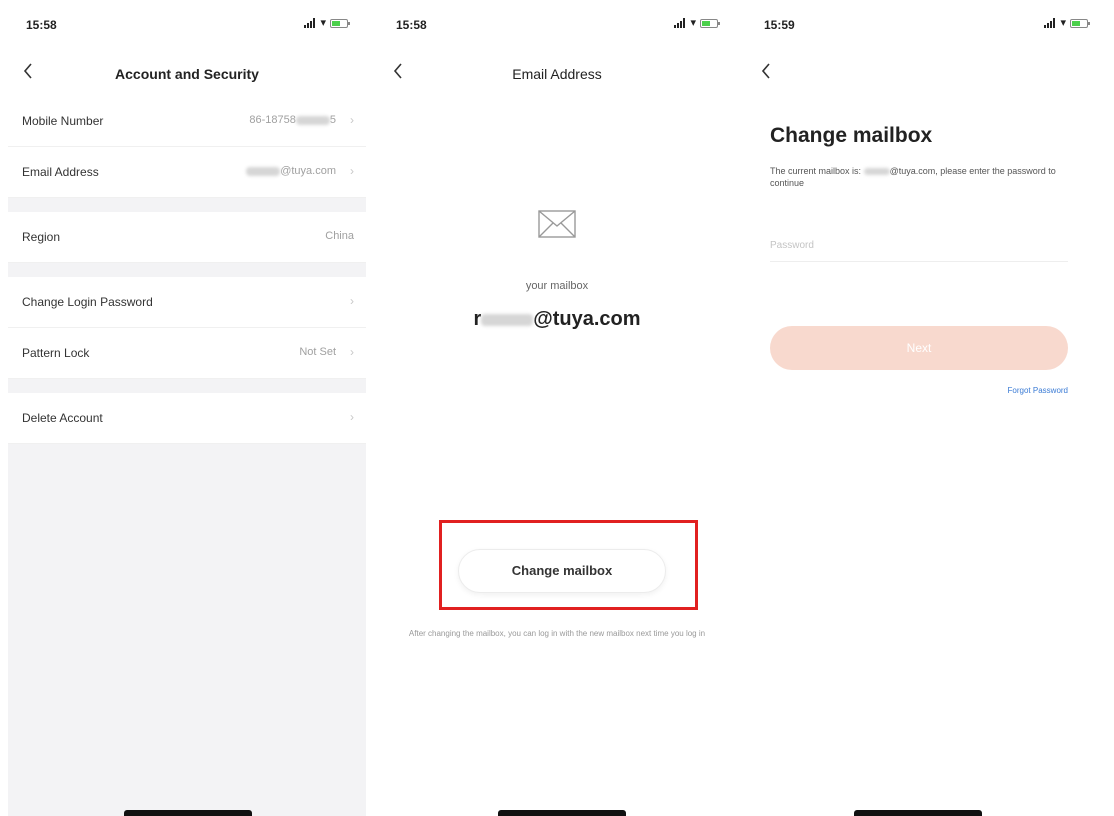 This screenshot has height=816, width=1114. What do you see at coordinates (562, 571) in the screenshot?
I see `change-mailbox-button: Change mailbox` at bounding box center [562, 571].